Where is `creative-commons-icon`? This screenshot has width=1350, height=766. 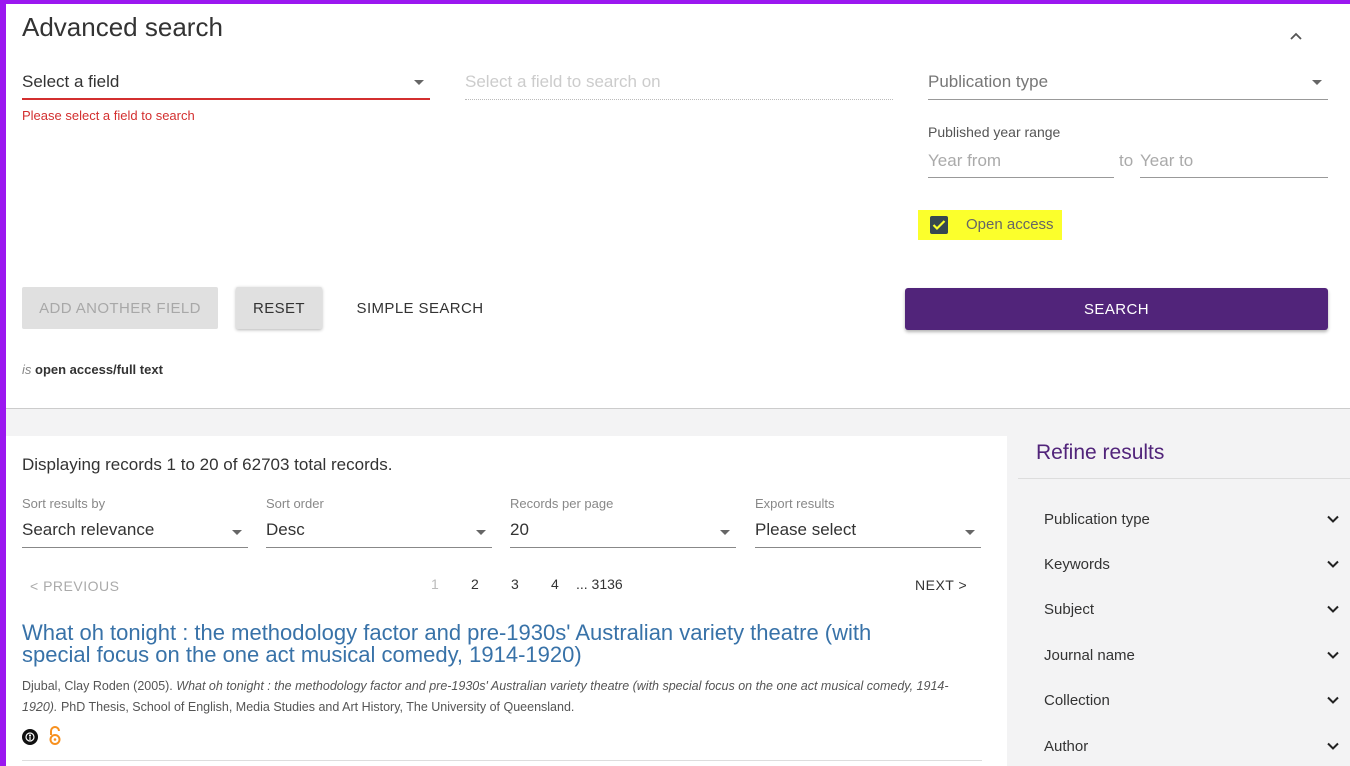 creative-commons-icon is located at coordinates (30, 737).